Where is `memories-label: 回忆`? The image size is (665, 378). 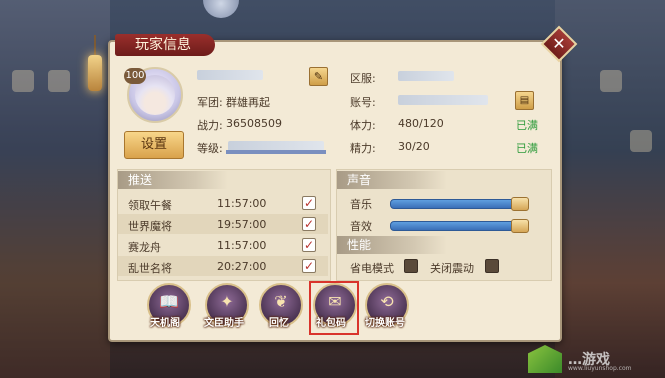
memories-label: 回忆 is located at coordinates (279, 323).